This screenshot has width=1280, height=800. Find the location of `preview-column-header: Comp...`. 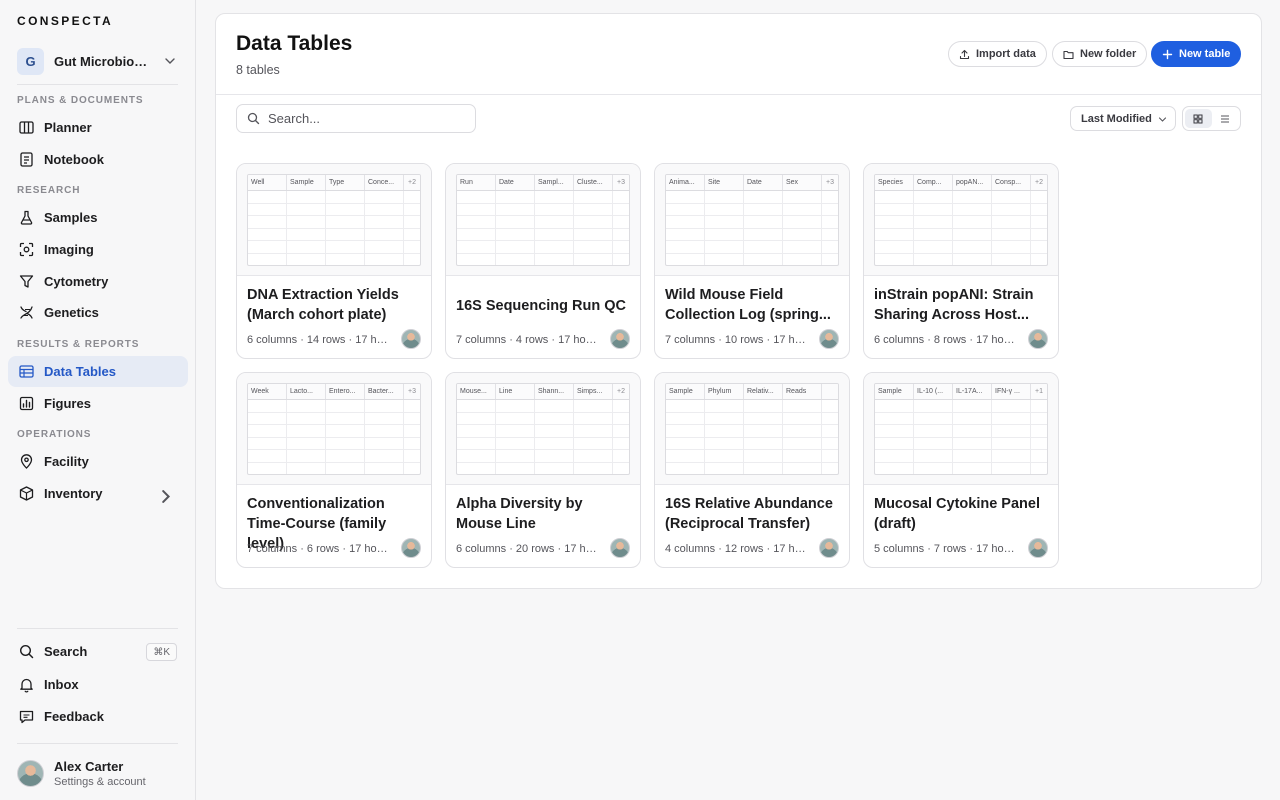

preview-column-header: Comp... is located at coordinates (933, 182).